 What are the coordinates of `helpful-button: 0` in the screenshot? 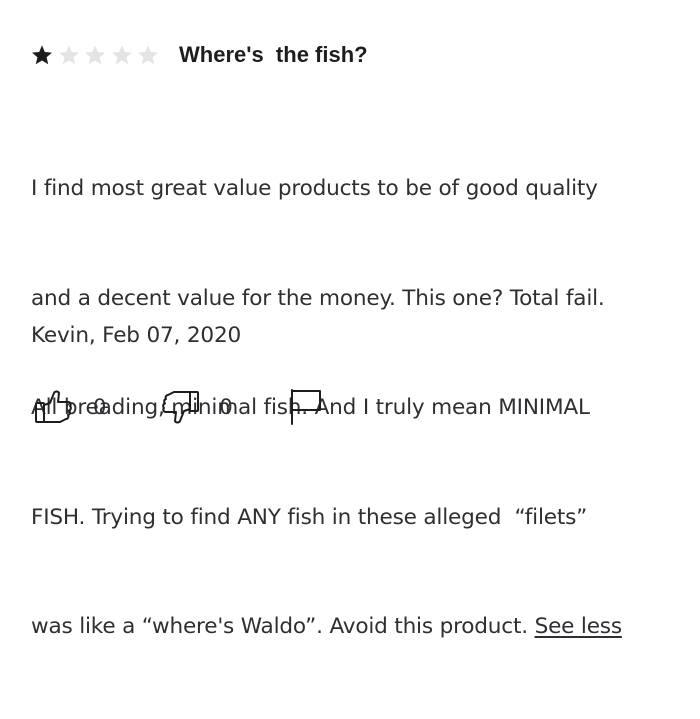 It's located at (70, 407).